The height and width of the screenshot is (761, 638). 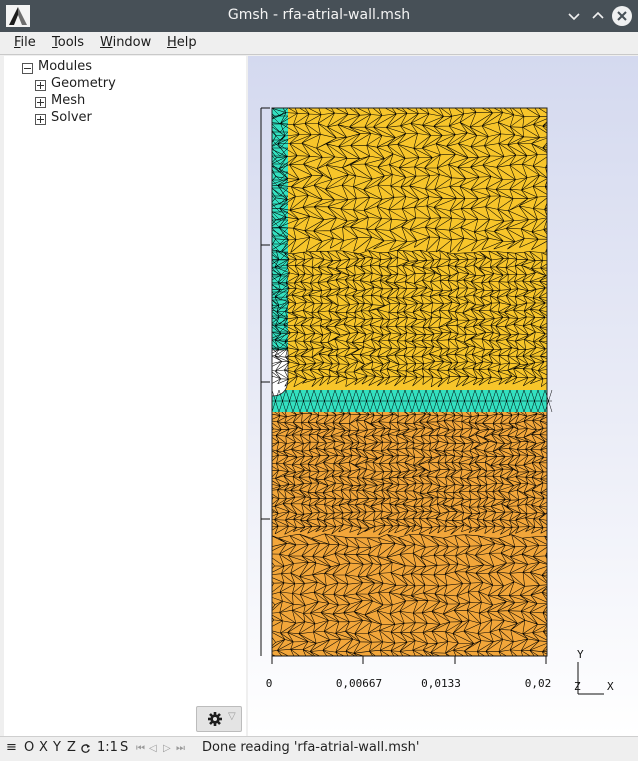 I want to click on x-tick-label: 0,02, so click(x=538, y=683).